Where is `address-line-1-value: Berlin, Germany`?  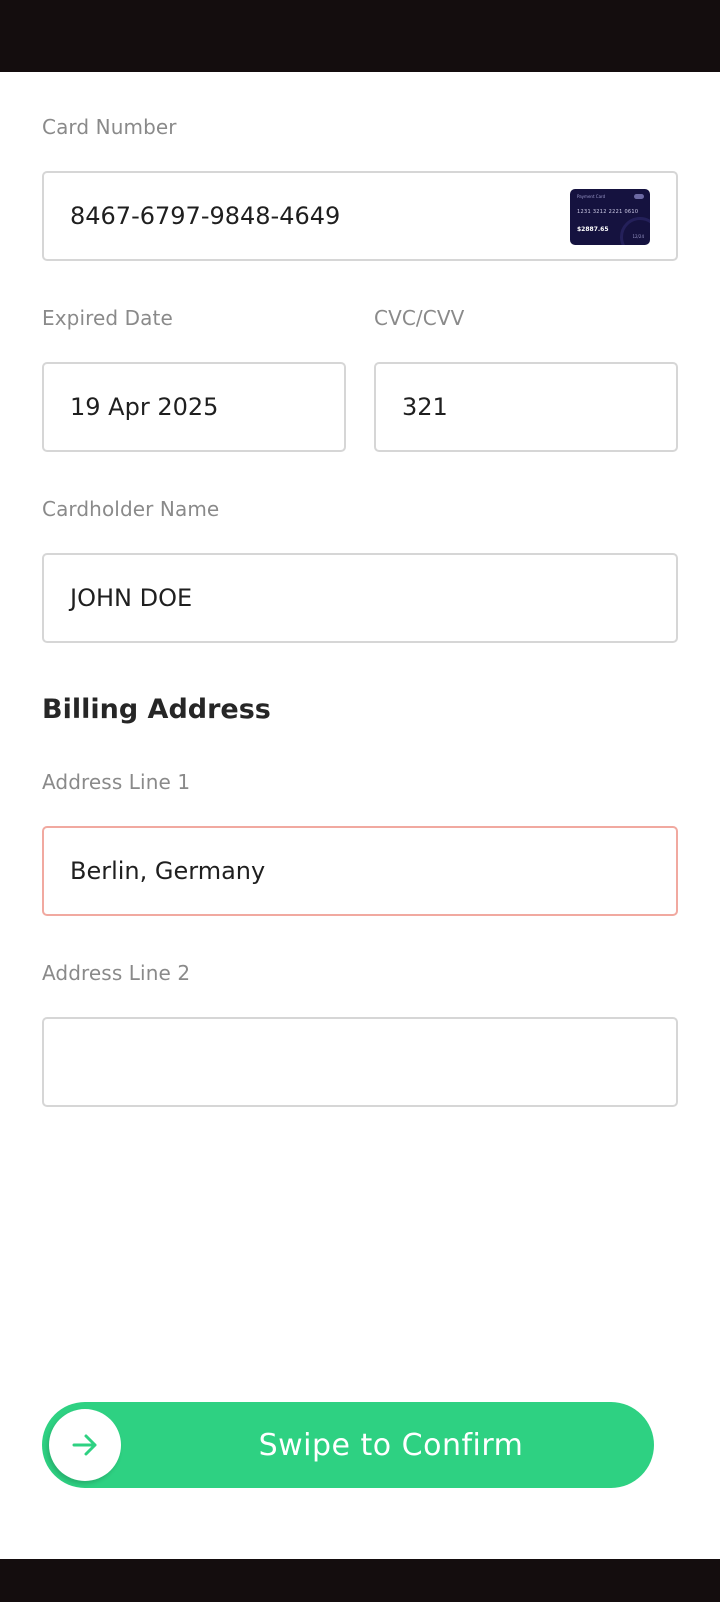 address-line-1-value: Berlin, Germany is located at coordinates (168, 871).